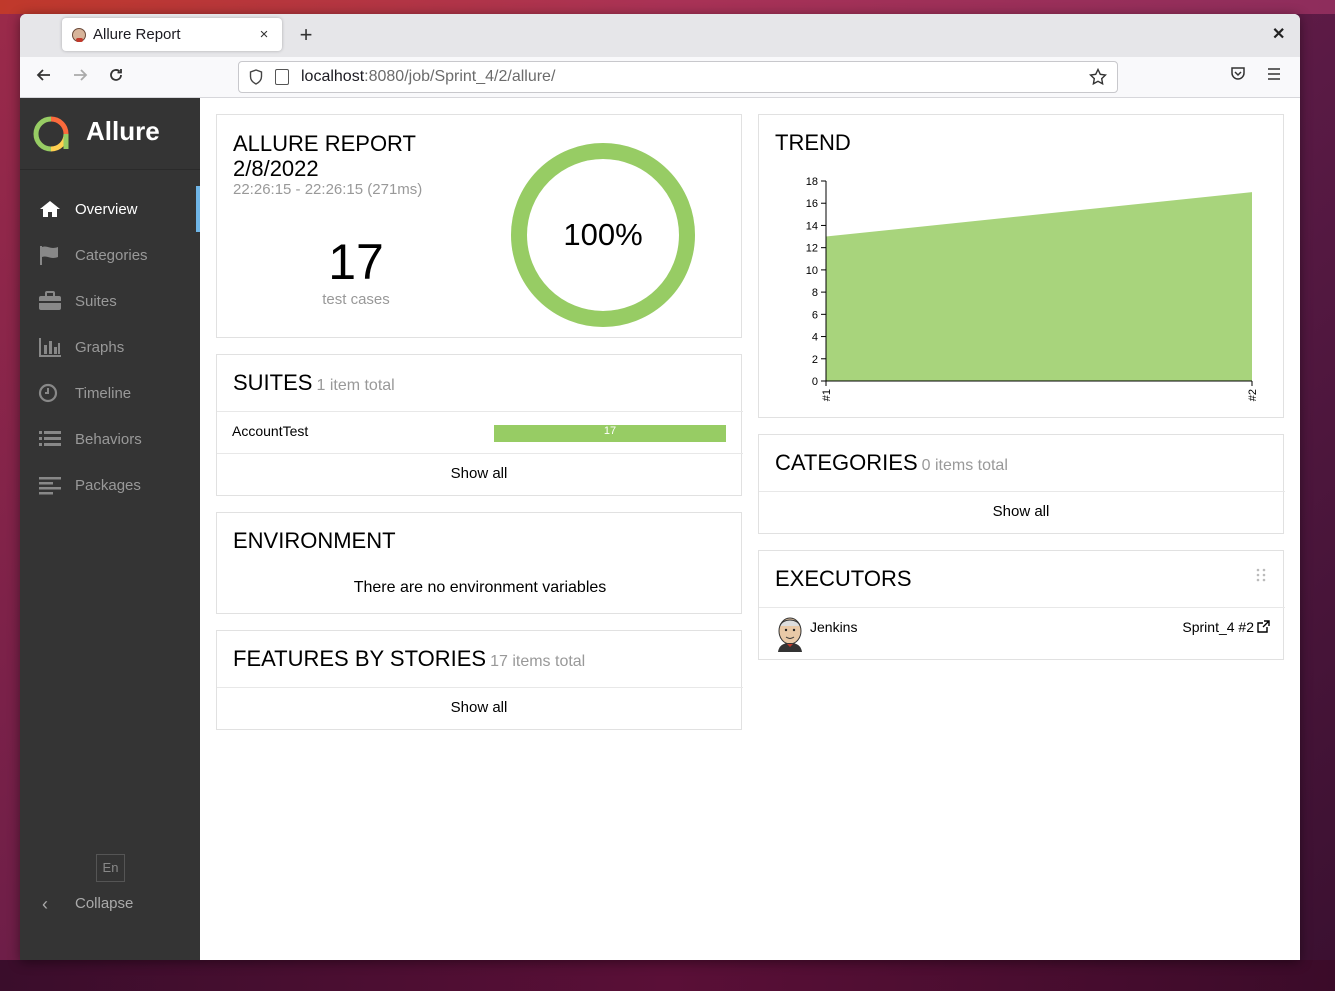 Image resolution: width=1335 pixels, height=991 pixels. Describe the element at coordinates (1098, 77) in the screenshot. I see `bookmark-star-icon` at that location.